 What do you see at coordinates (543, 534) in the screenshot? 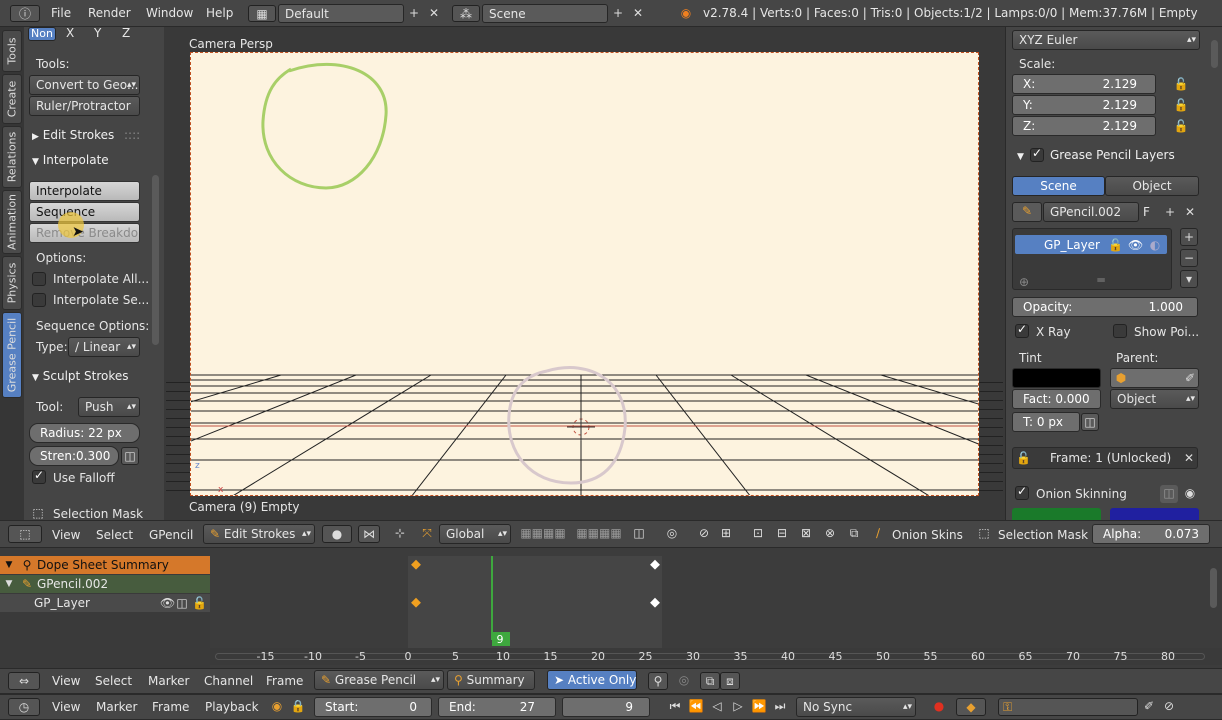
I see `layers-grid-1-icon: ▦▦▦▦` at bounding box center [543, 534].